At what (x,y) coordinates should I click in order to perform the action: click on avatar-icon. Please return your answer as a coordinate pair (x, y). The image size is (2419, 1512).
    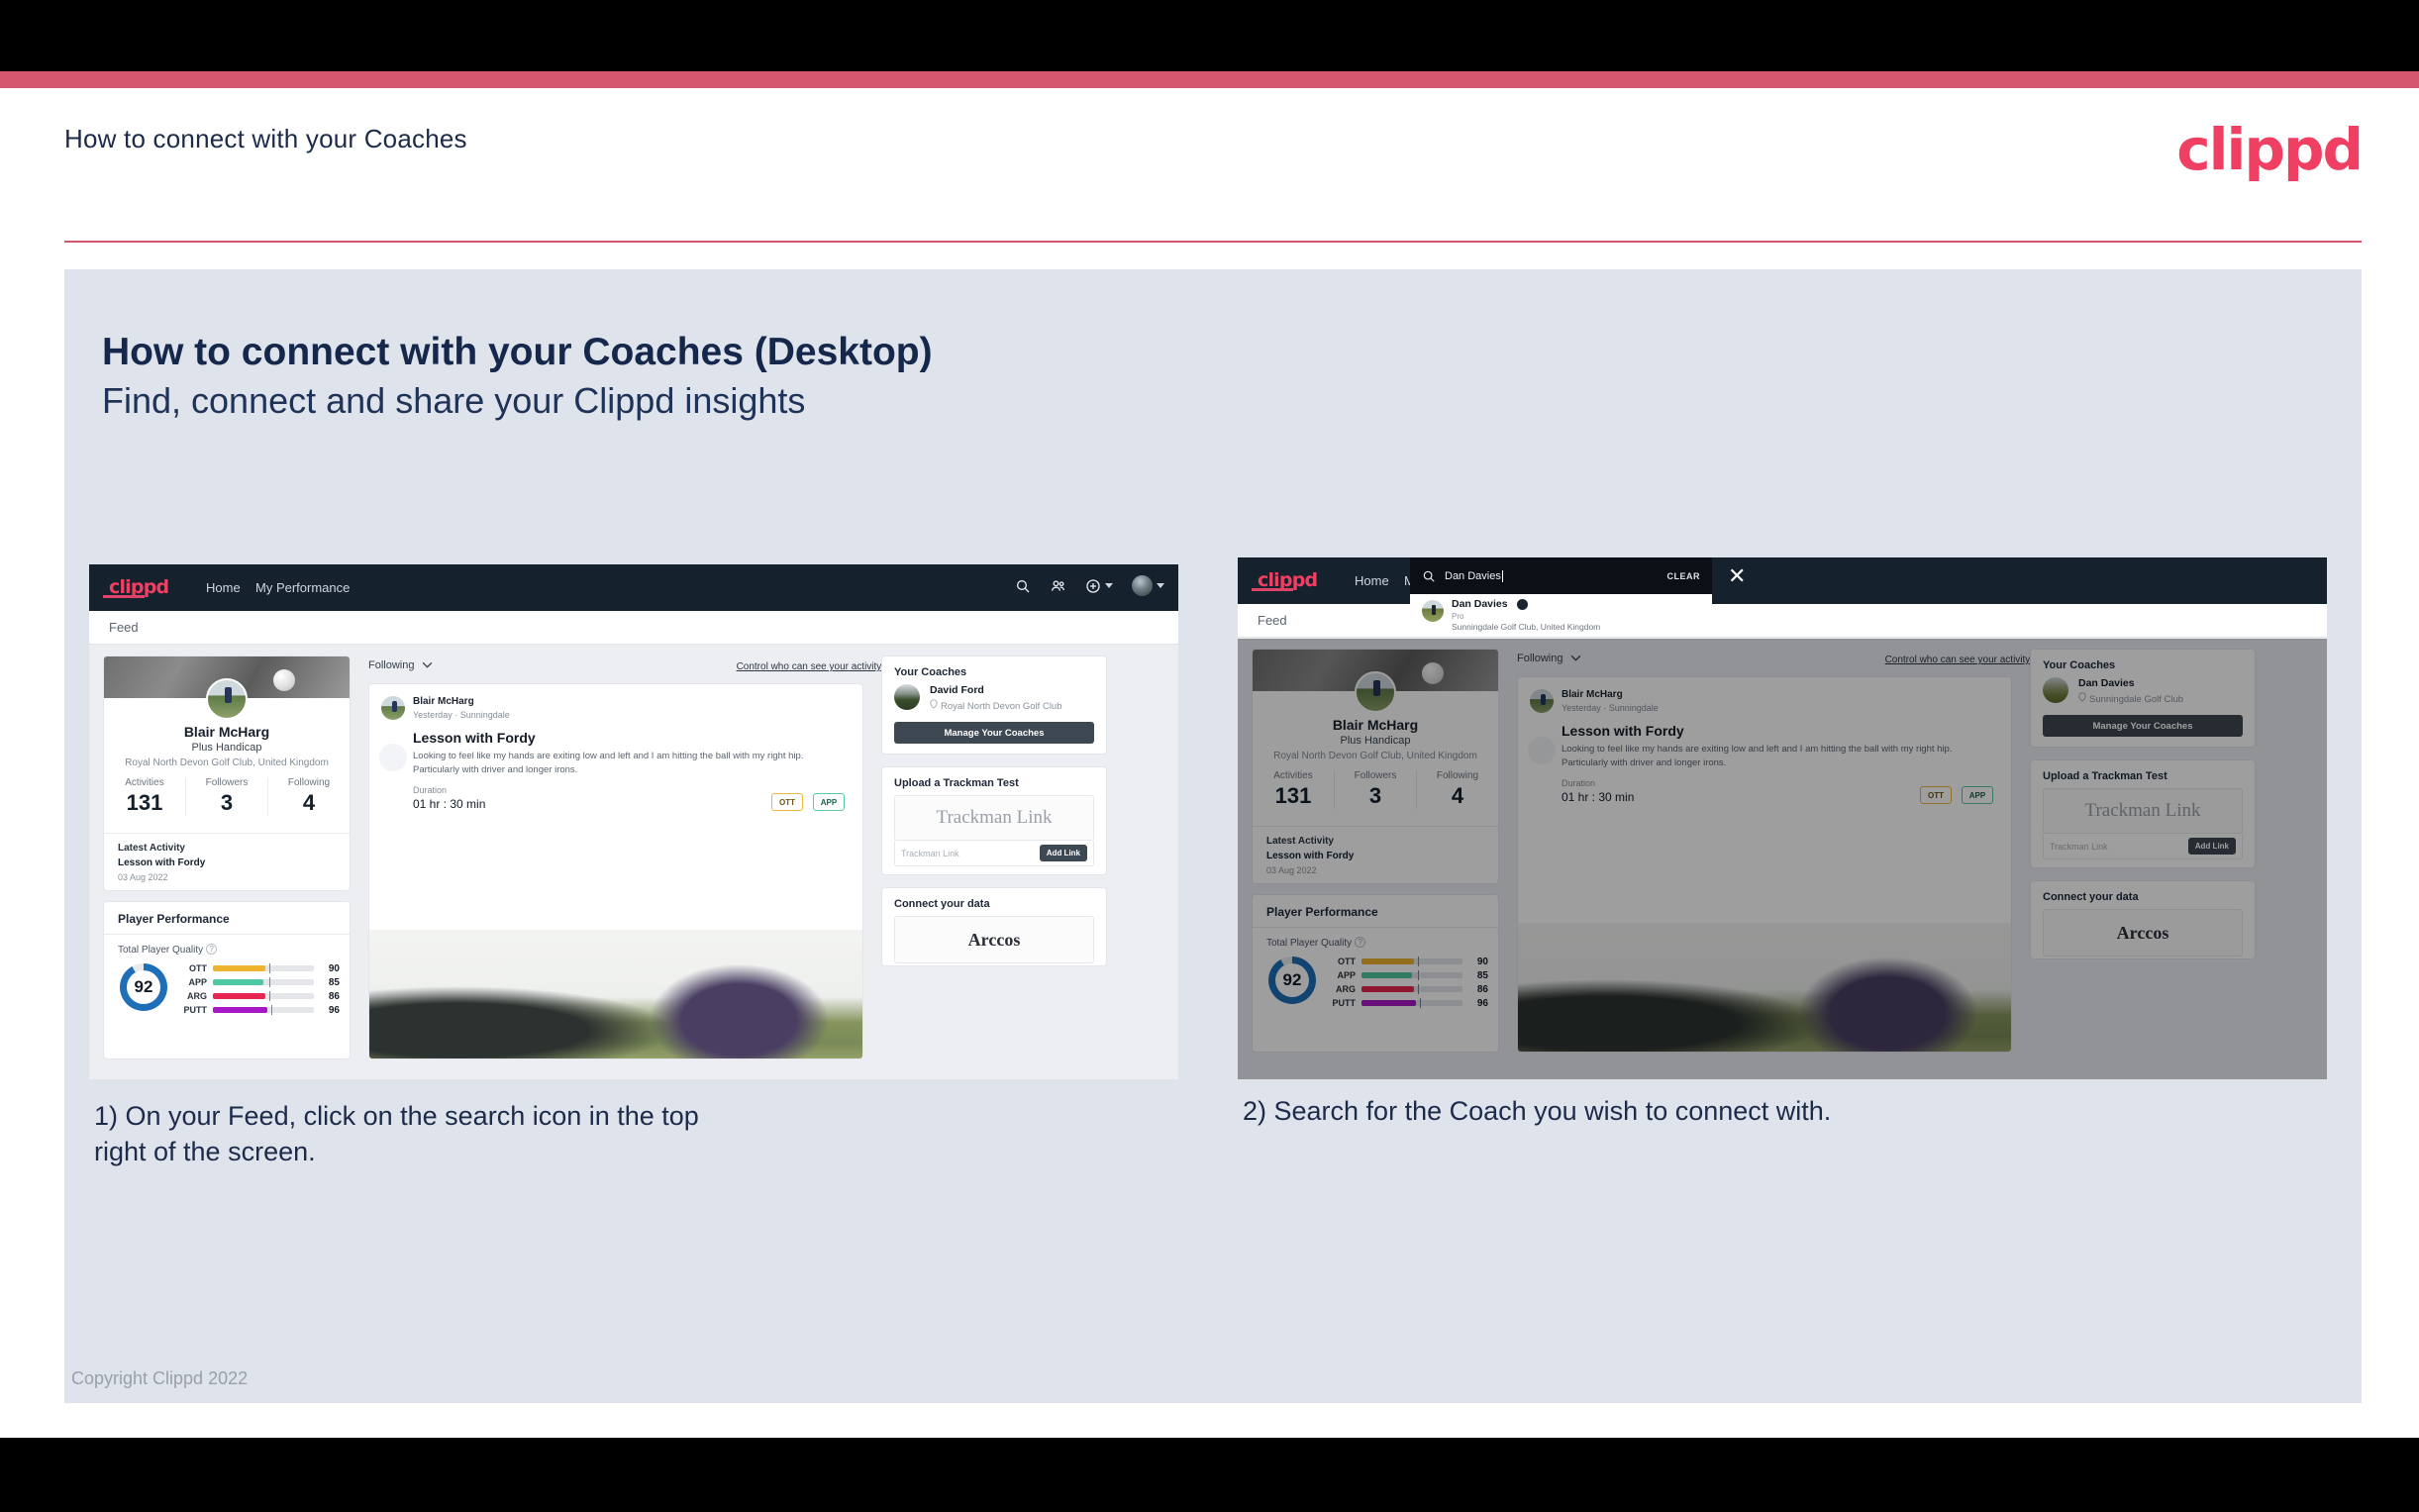
    Looking at the image, I should click on (1148, 585).